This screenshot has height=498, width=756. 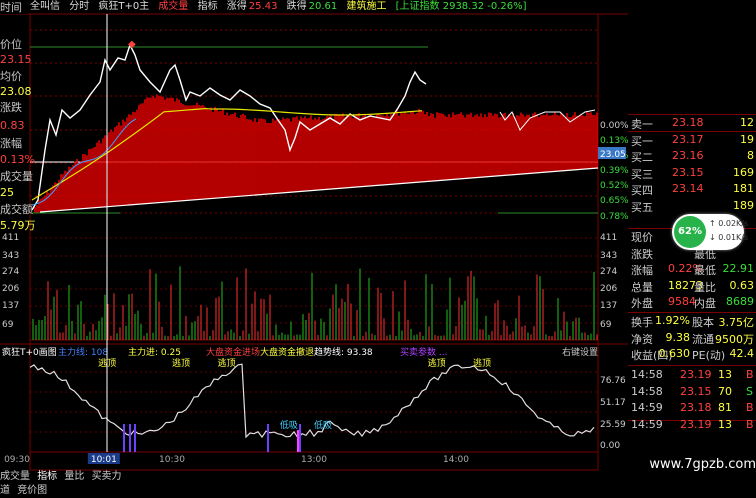 What do you see at coordinates (696, 391) in the screenshot?
I see `tick-price: 23.15` at bounding box center [696, 391].